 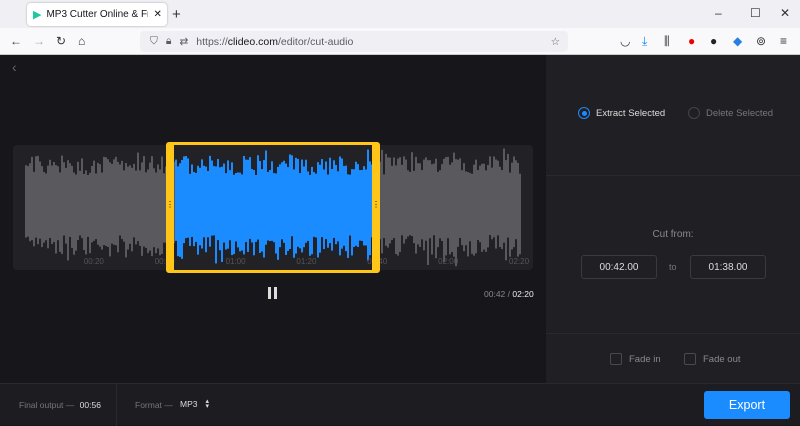 What do you see at coordinates (157, 14) in the screenshot?
I see `close-tab-icon: ✕` at bounding box center [157, 14].